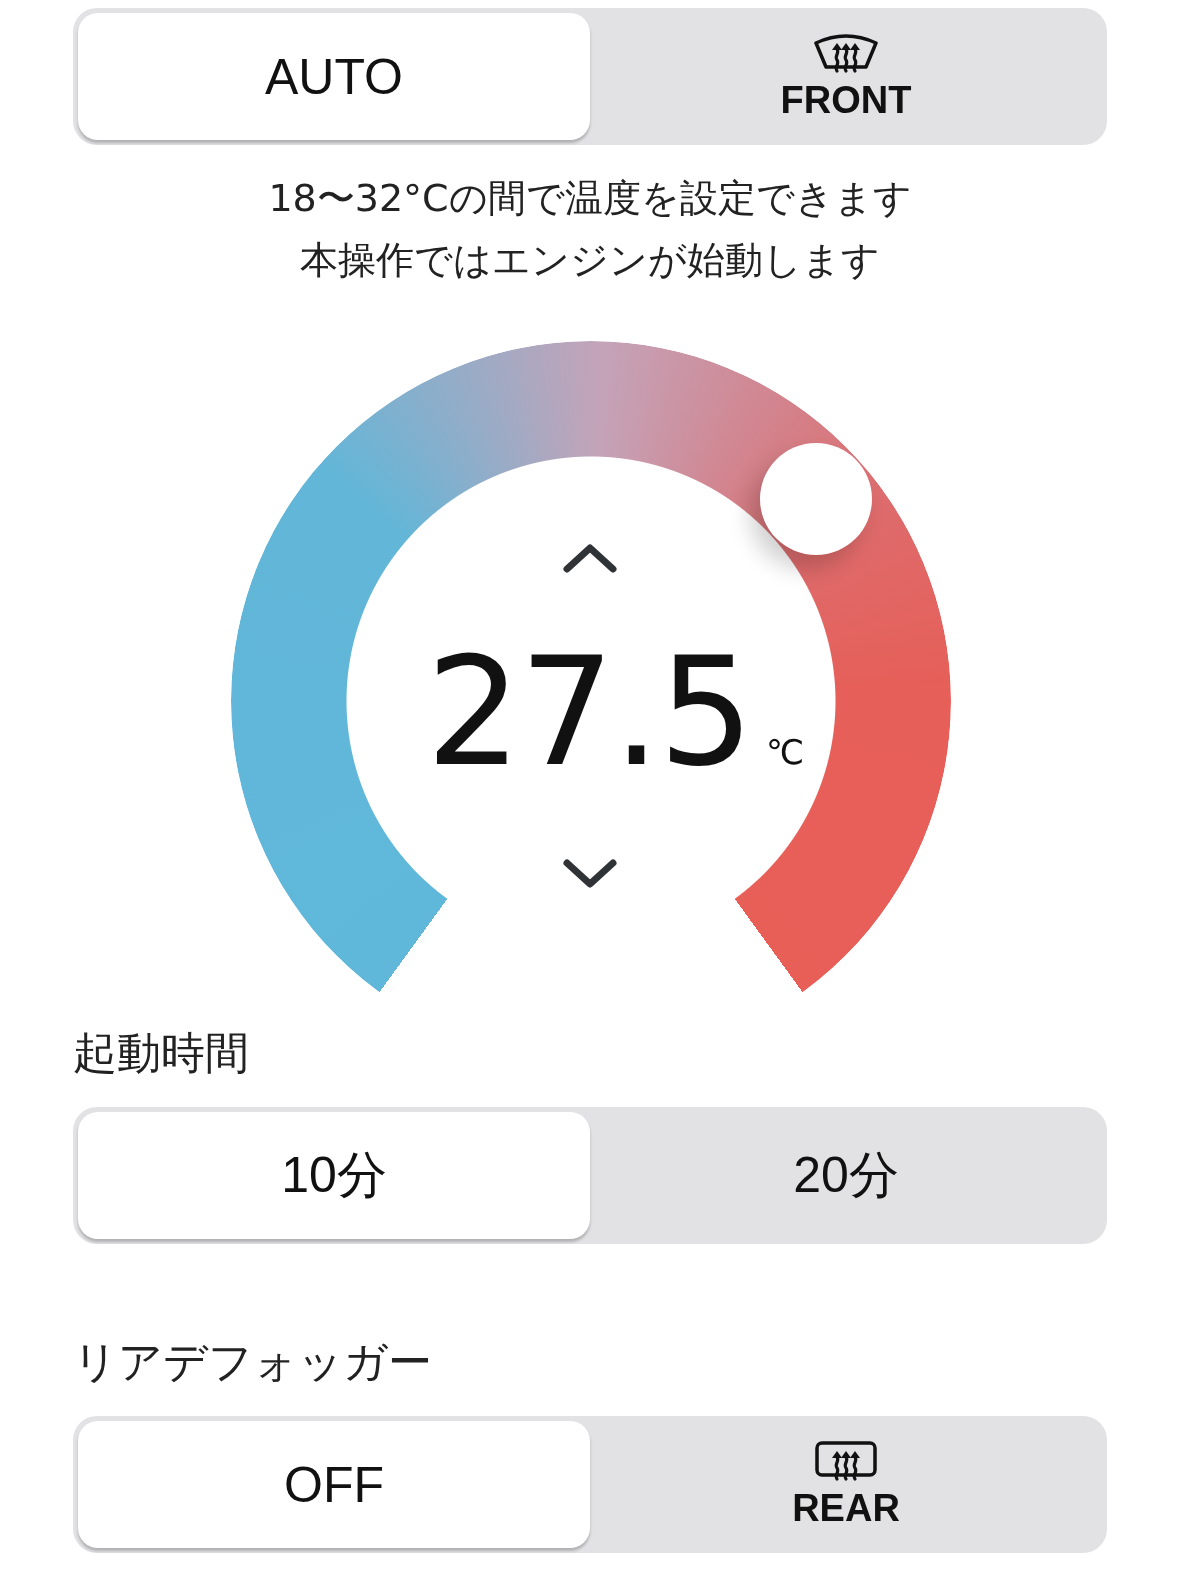 The height and width of the screenshot is (1590, 1179). Describe the element at coordinates (590, 260) in the screenshot. I see `info-text: 本操作ではエンジンが始動します` at that location.